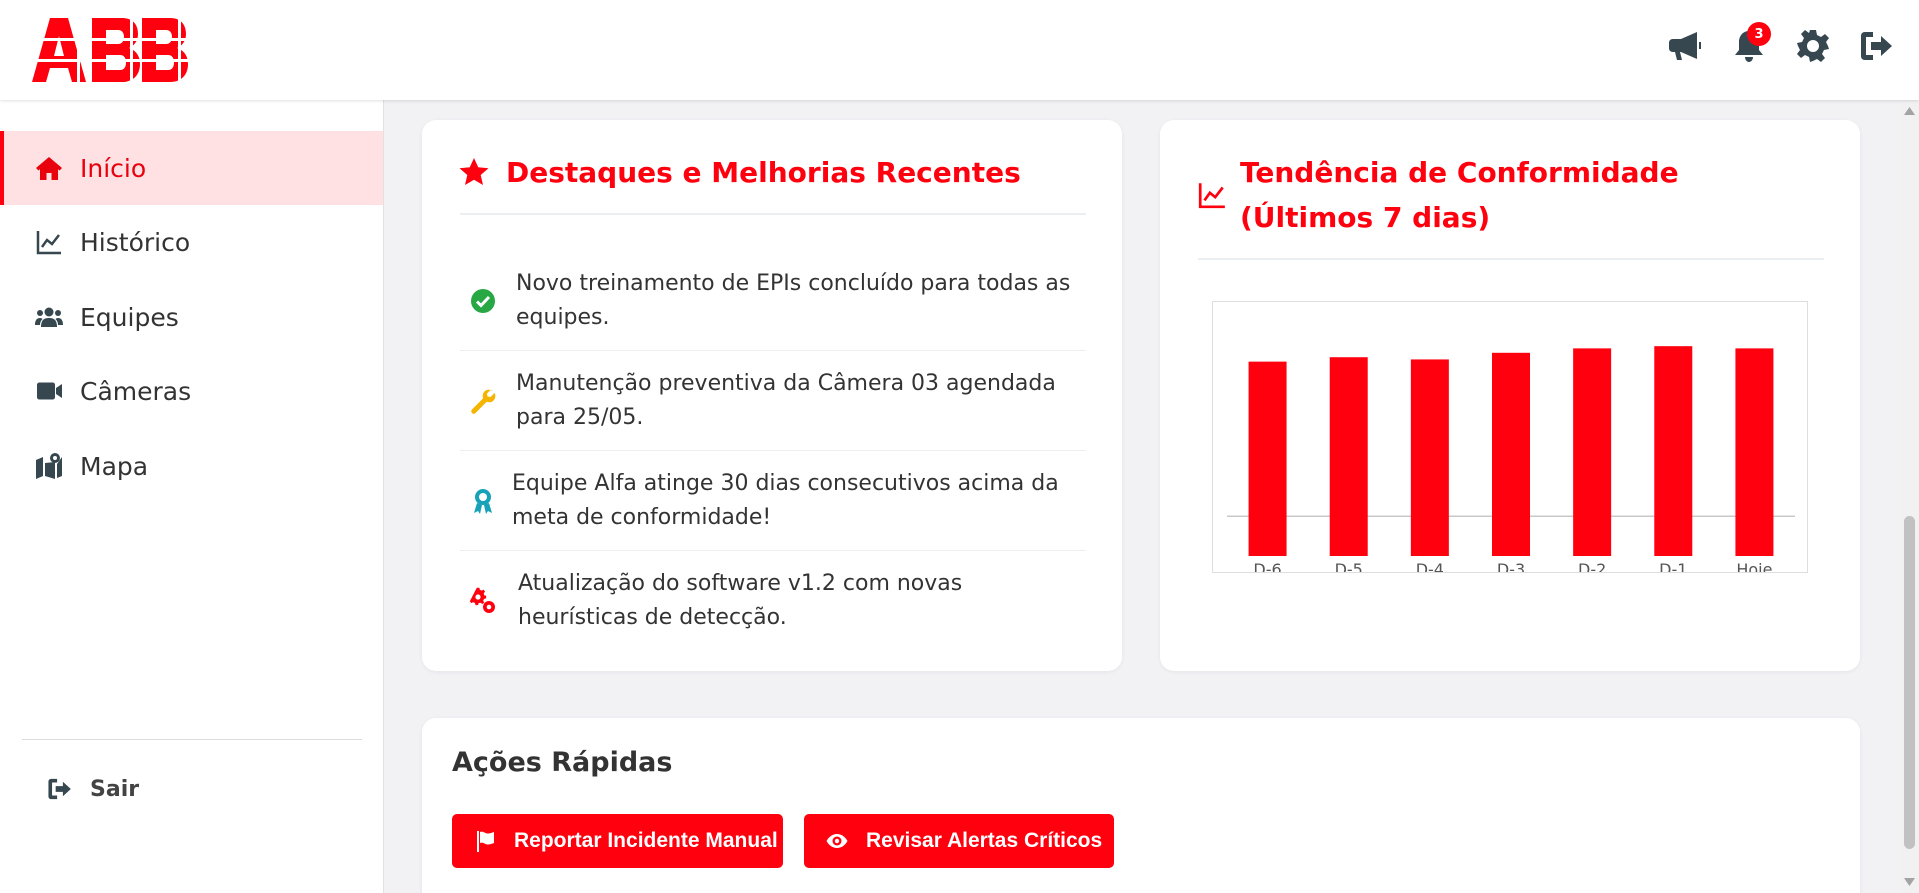  Describe the element at coordinates (837, 841) in the screenshot. I see `eye-icon` at that location.